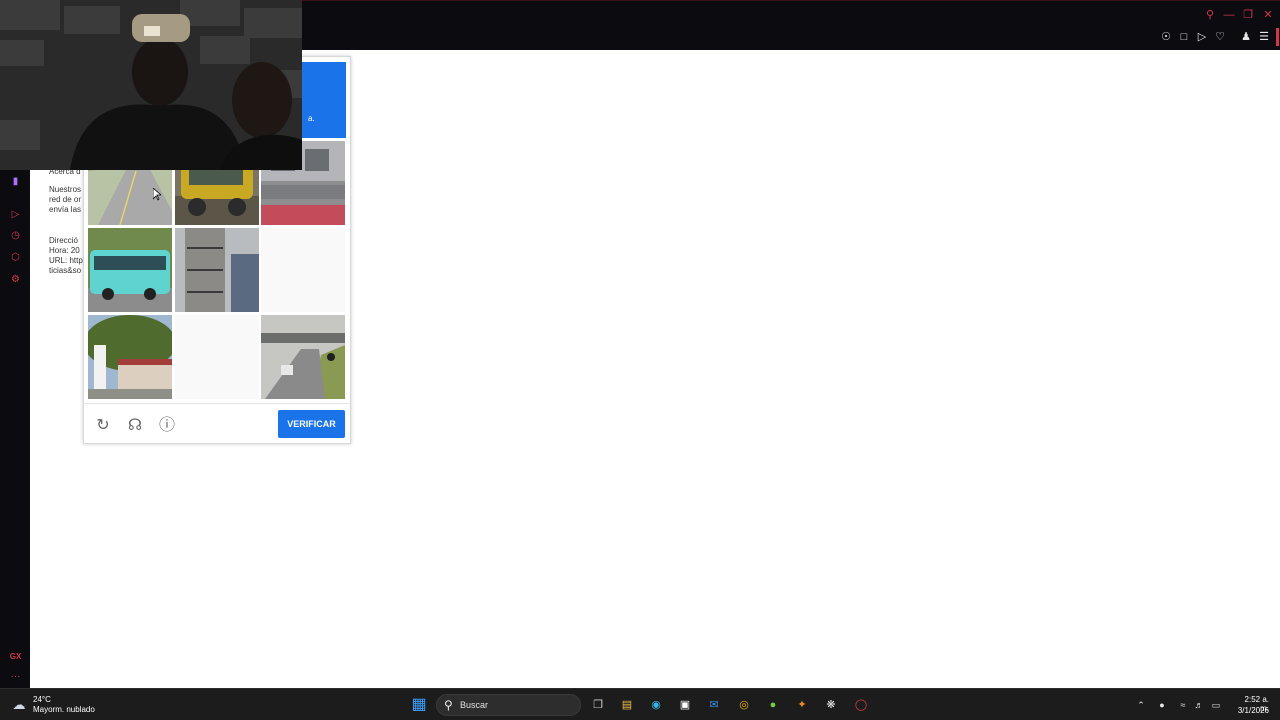 The image size is (1280, 720). Describe the element at coordinates (1202, 37) in the screenshot. I see `play-icon: ▷` at that location.